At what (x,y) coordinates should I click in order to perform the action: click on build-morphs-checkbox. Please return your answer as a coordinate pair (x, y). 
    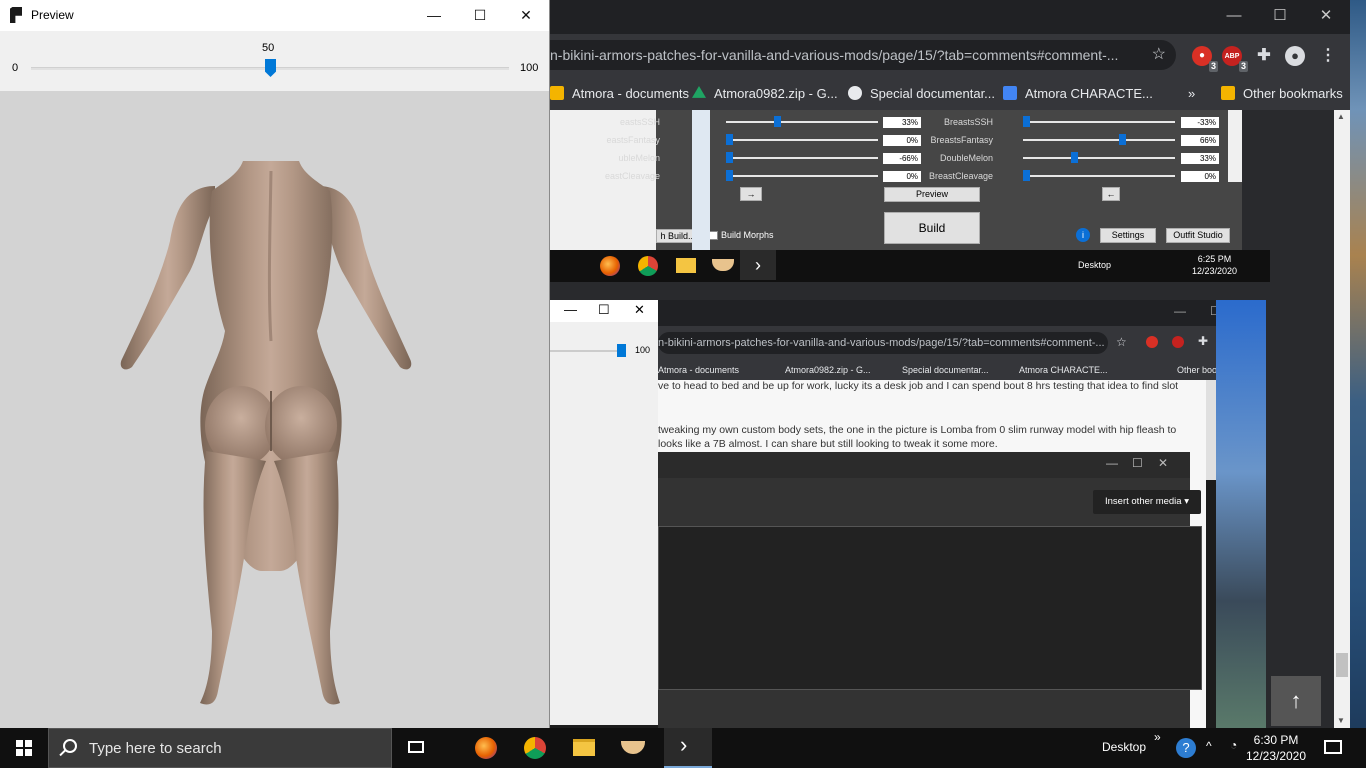
    Looking at the image, I should click on (713, 235).